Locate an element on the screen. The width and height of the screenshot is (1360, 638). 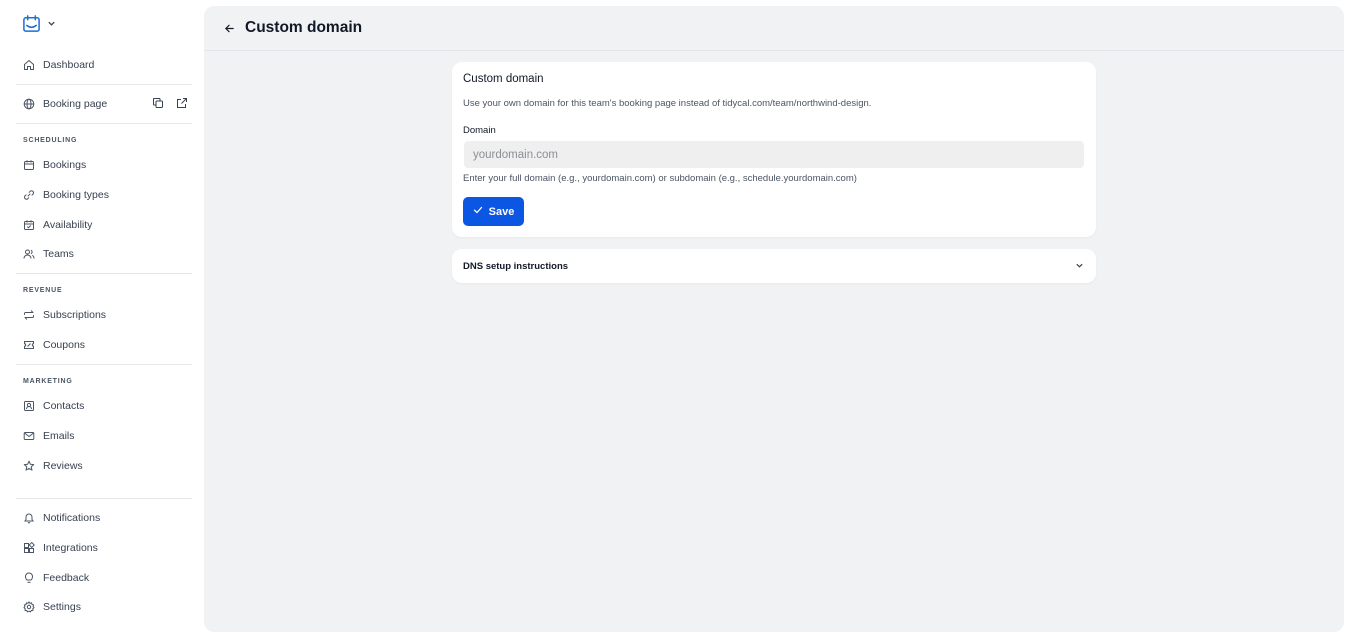
domain-input is located at coordinates (774, 154).